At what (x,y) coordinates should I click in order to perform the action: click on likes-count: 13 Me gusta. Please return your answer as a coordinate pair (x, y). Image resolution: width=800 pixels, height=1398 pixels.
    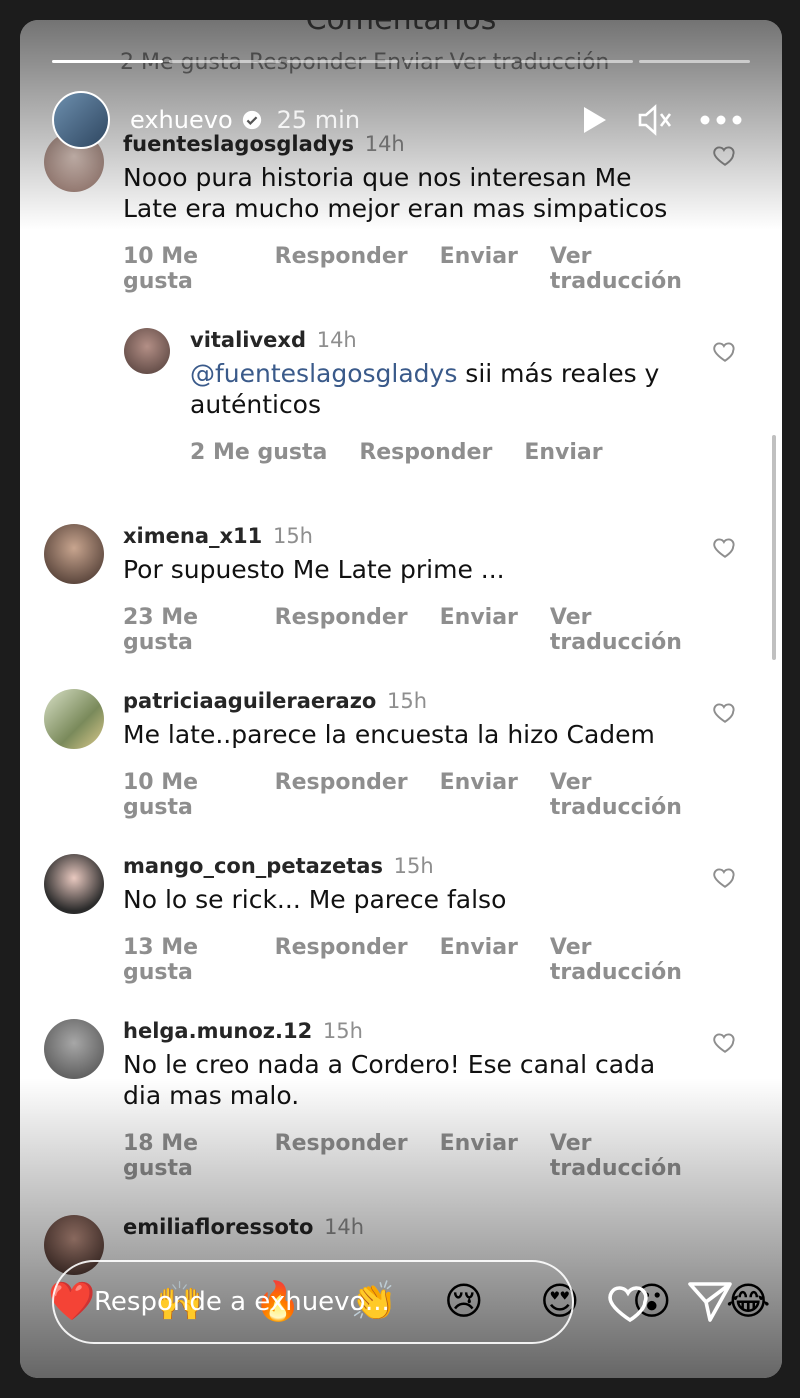
    Looking at the image, I should click on (183, 960).